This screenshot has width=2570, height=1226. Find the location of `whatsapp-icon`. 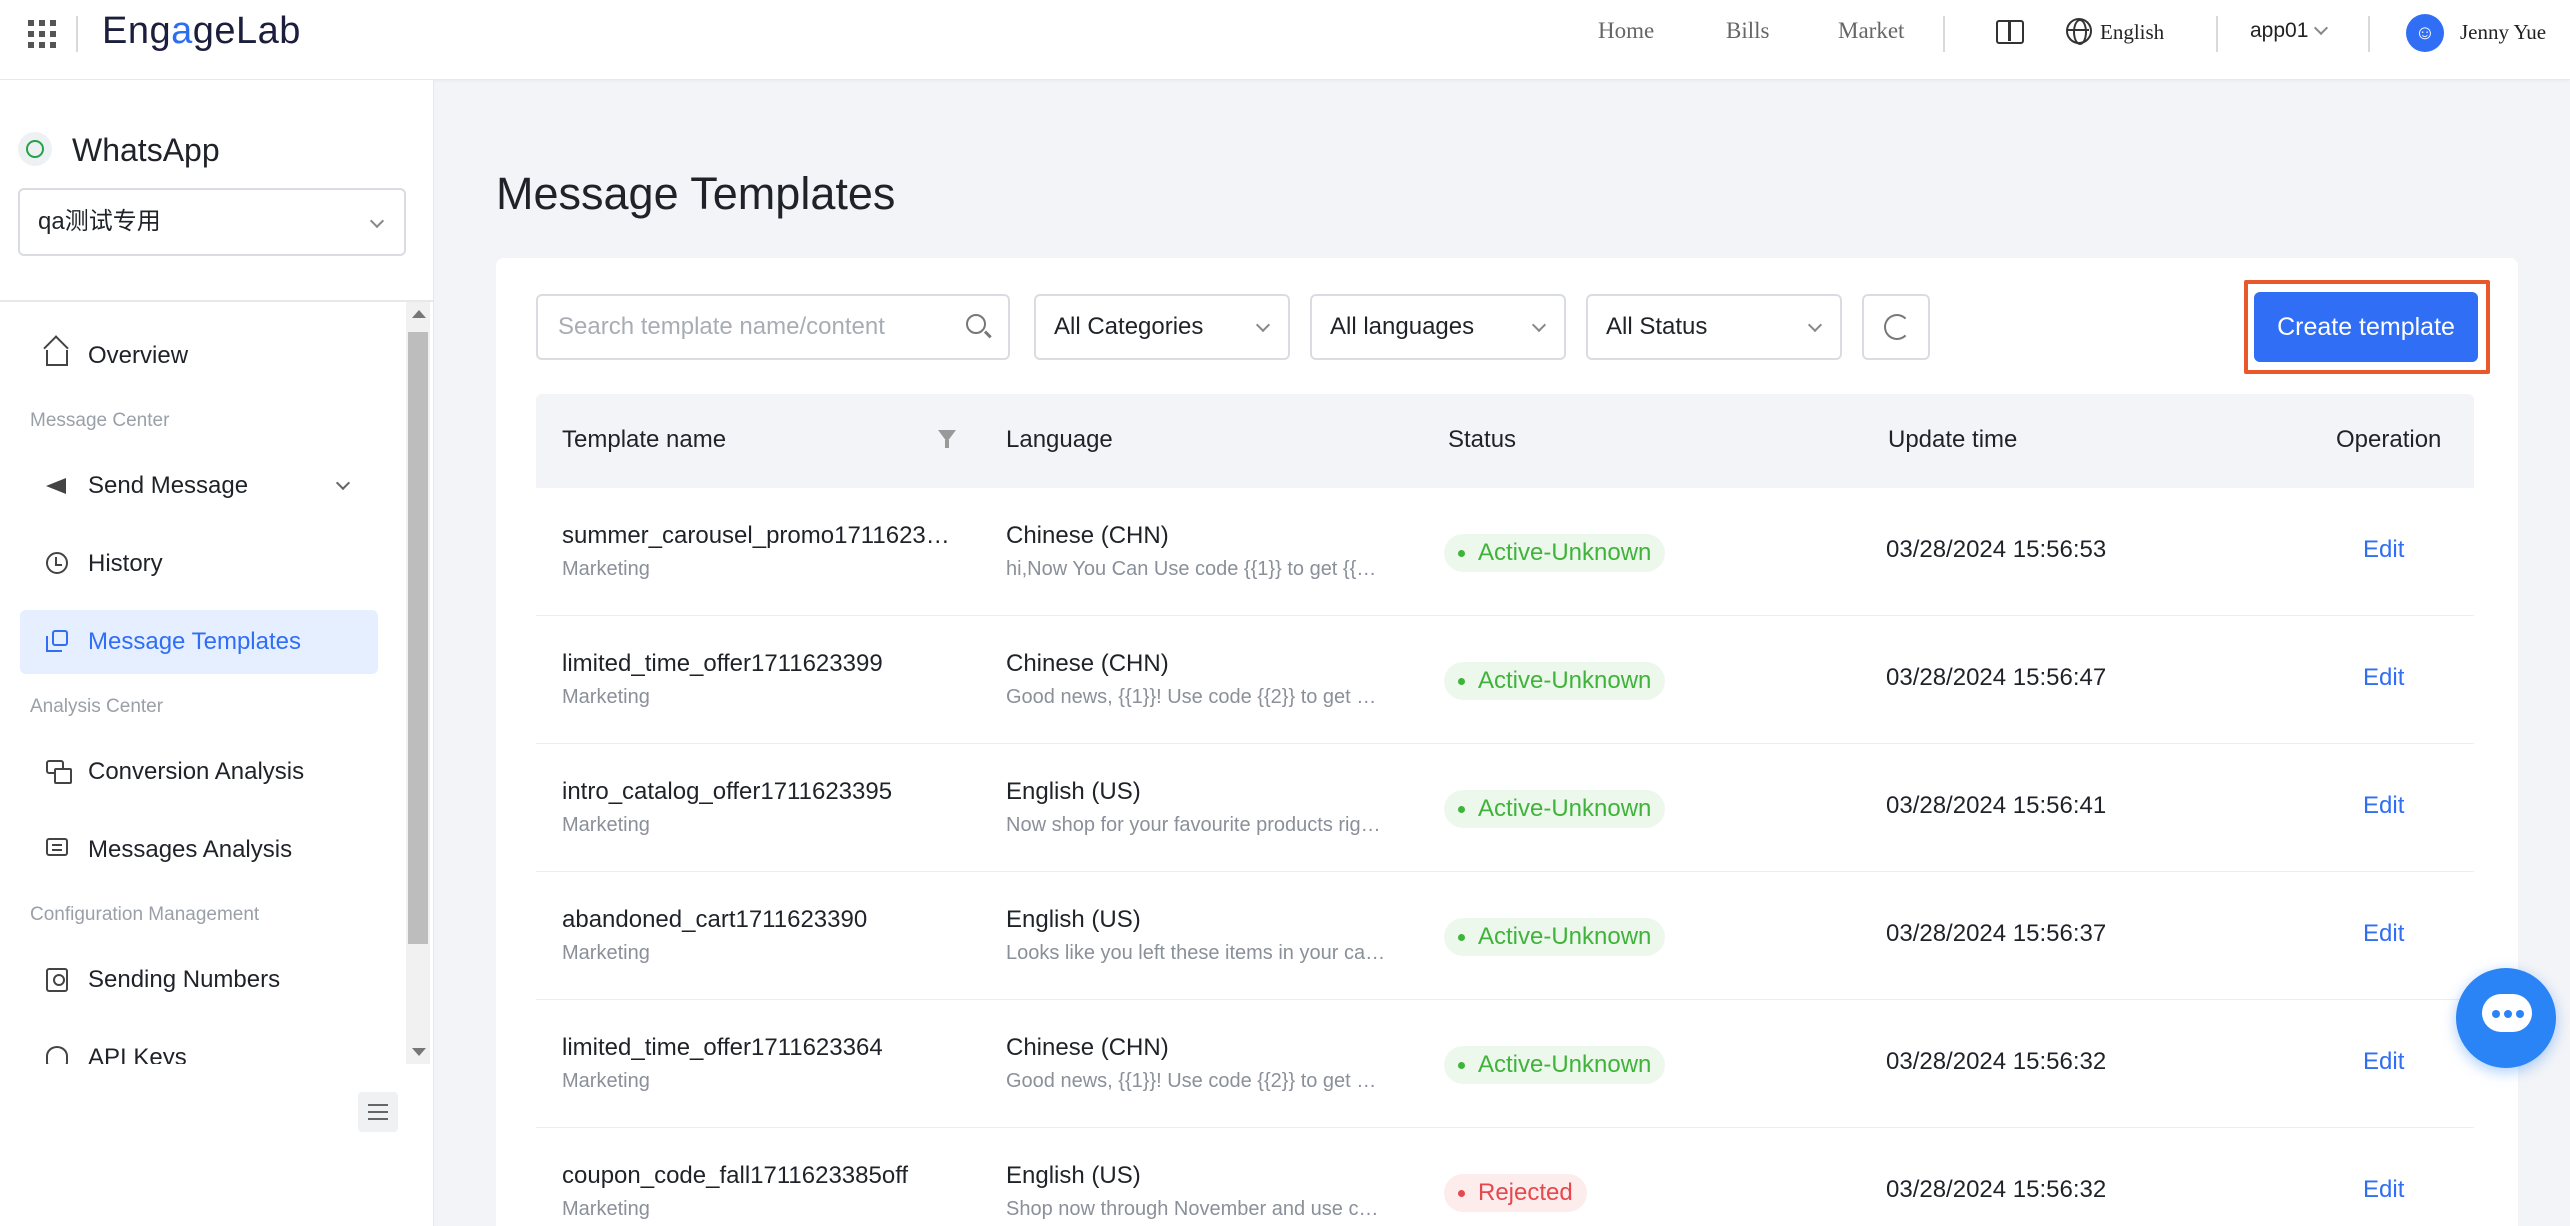

whatsapp-icon is located at coordinates (35, 149).